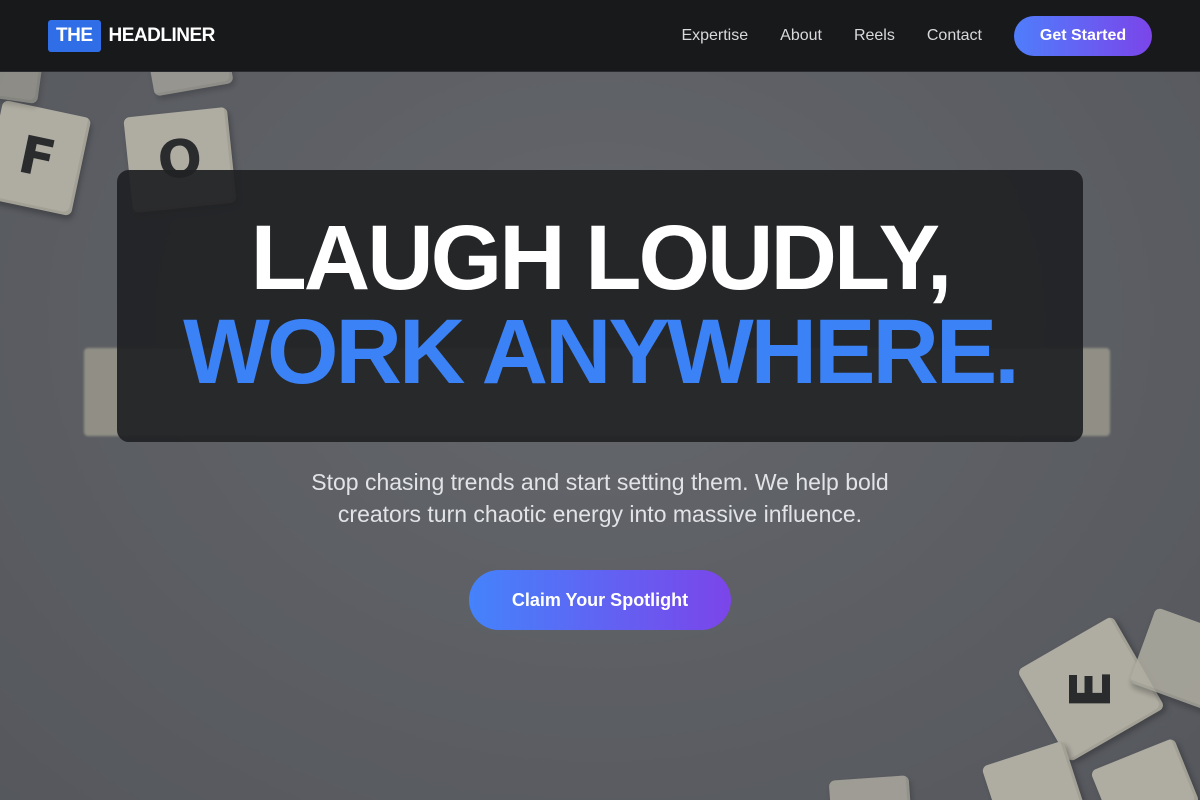 This screenshot has width=1200, height=800. Describe the element at coordinates (600, 600) in the screenshot. I see `claim-spotlight-button: Claim Your Spotlight` at that location.